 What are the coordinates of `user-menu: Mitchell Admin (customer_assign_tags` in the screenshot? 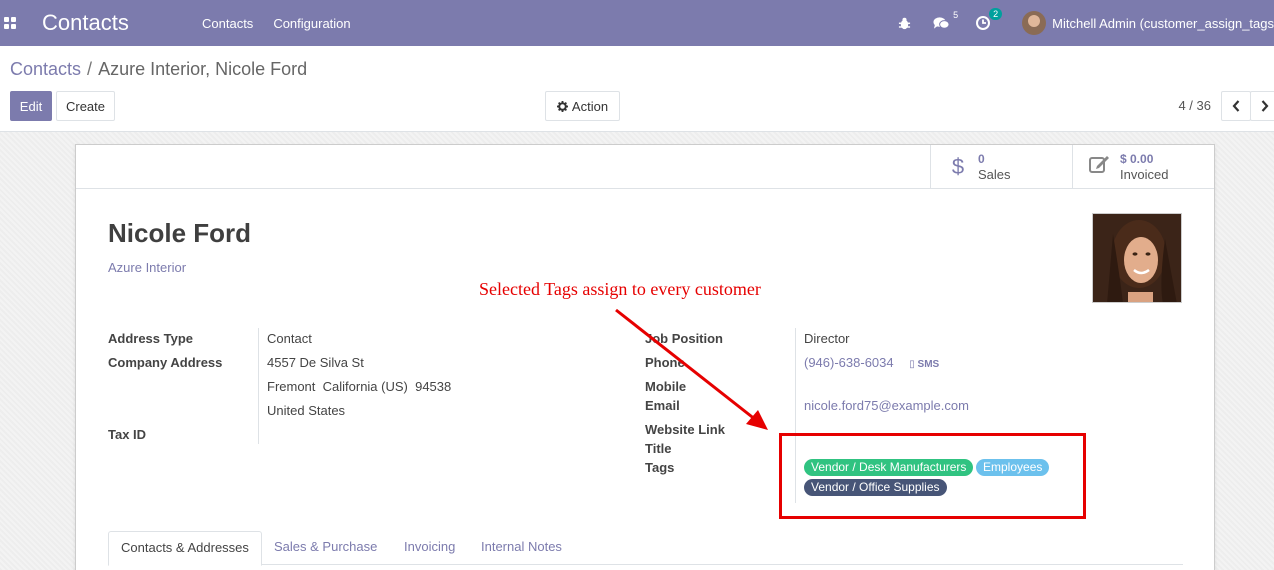 It's located at (1163, 23).